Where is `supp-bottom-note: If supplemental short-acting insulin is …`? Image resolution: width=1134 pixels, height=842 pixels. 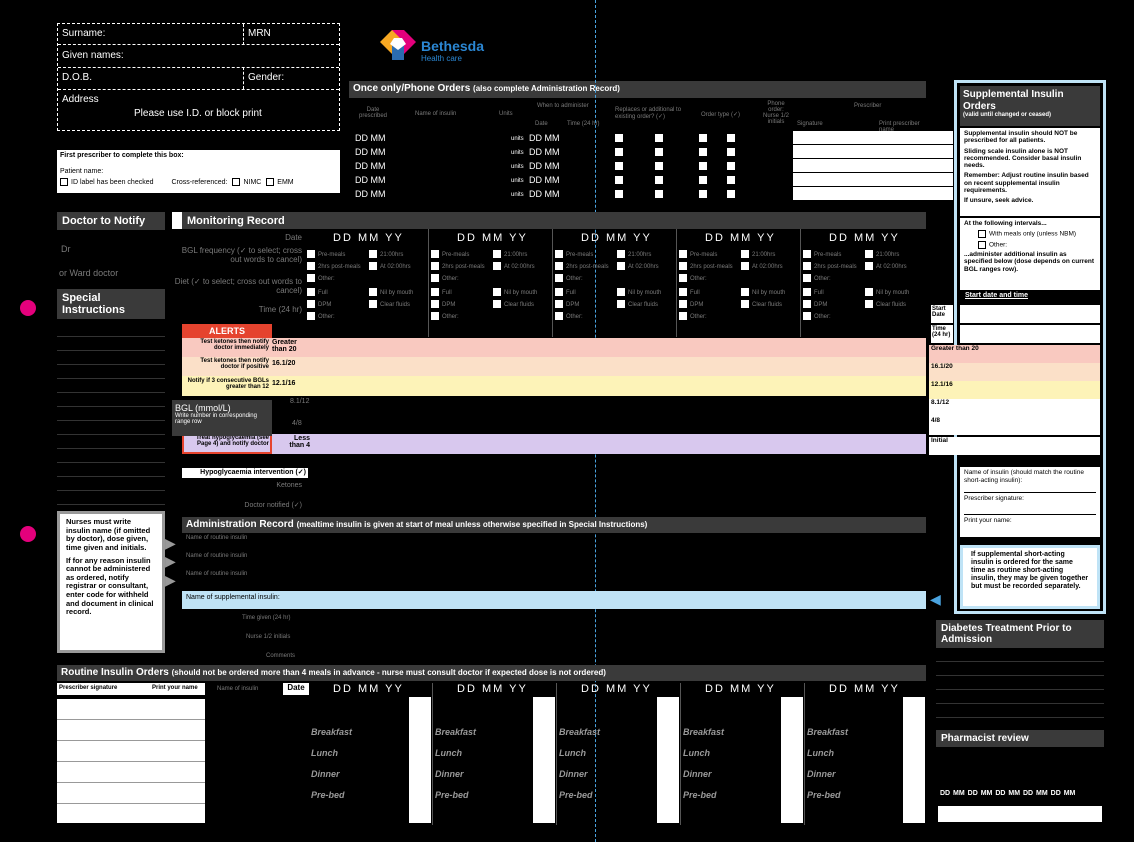
supp-bottom-note: If supplemental short-acting insulin is … is located at coordinates (1030, 577).